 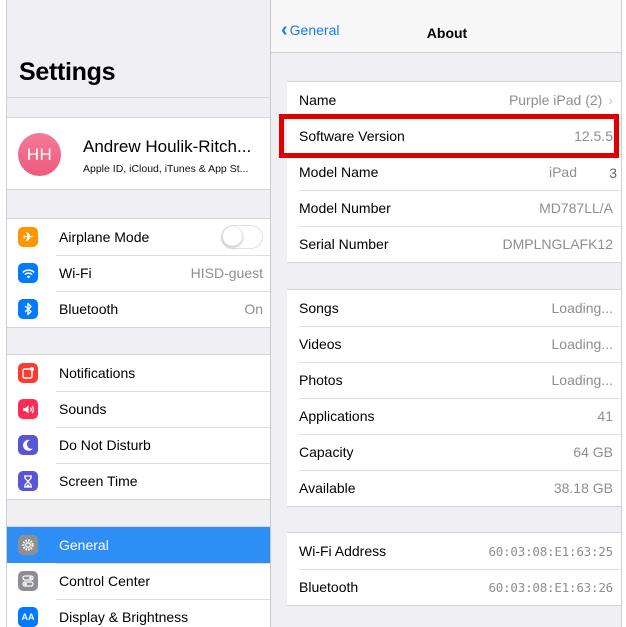 I want to click on bluetooth-address-value: 60:03:08:E1:63:26, so click(x=550, y=587).